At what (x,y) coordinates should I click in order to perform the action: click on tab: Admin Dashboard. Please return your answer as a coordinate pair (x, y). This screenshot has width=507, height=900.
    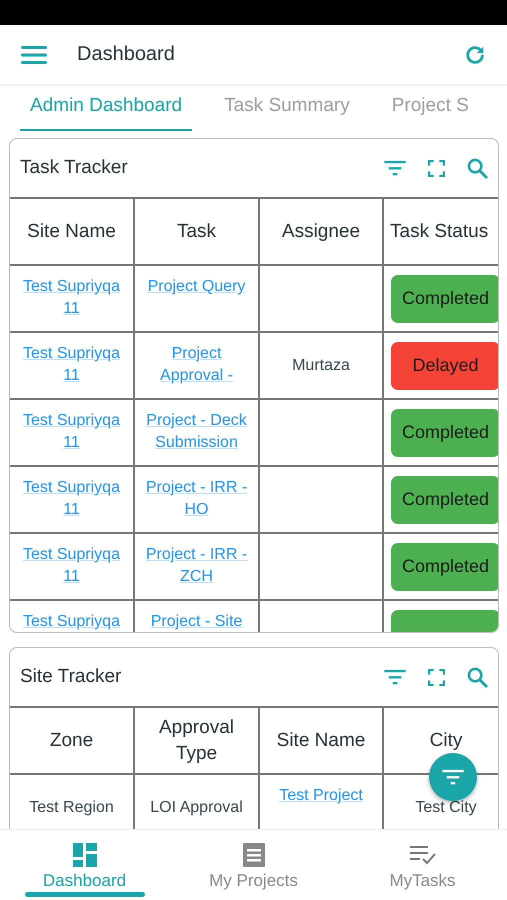
    Looking at the image, I should click on (106, 108).